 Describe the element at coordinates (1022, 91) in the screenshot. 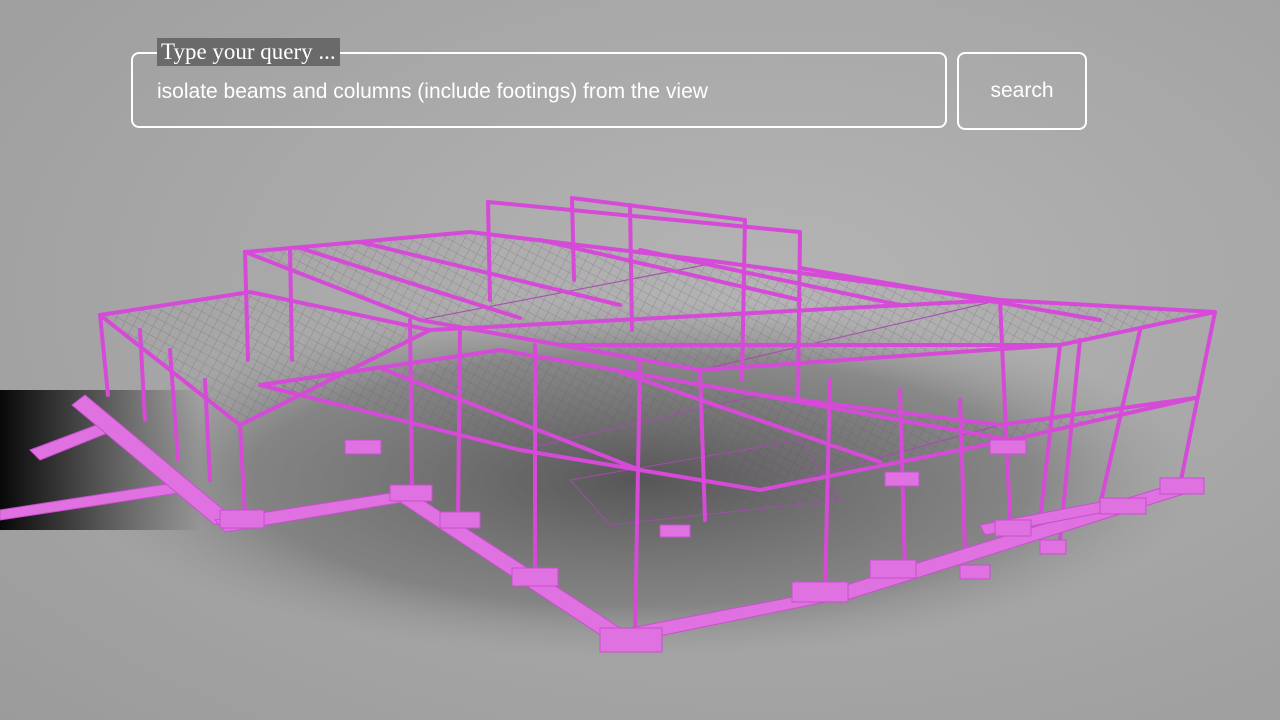

I see `search-button: search` at that location.